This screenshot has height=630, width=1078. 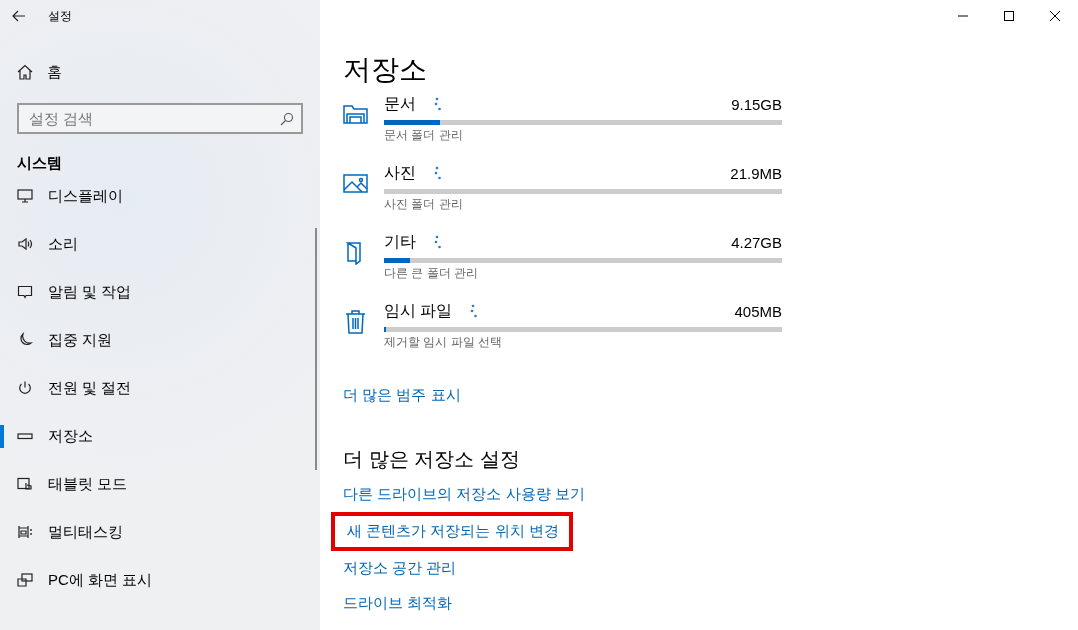 What do you see at coordinates (160, 388) in the screenshot?
I see `nav-item: 전원 및 절전` at bounding box center [160, 388].